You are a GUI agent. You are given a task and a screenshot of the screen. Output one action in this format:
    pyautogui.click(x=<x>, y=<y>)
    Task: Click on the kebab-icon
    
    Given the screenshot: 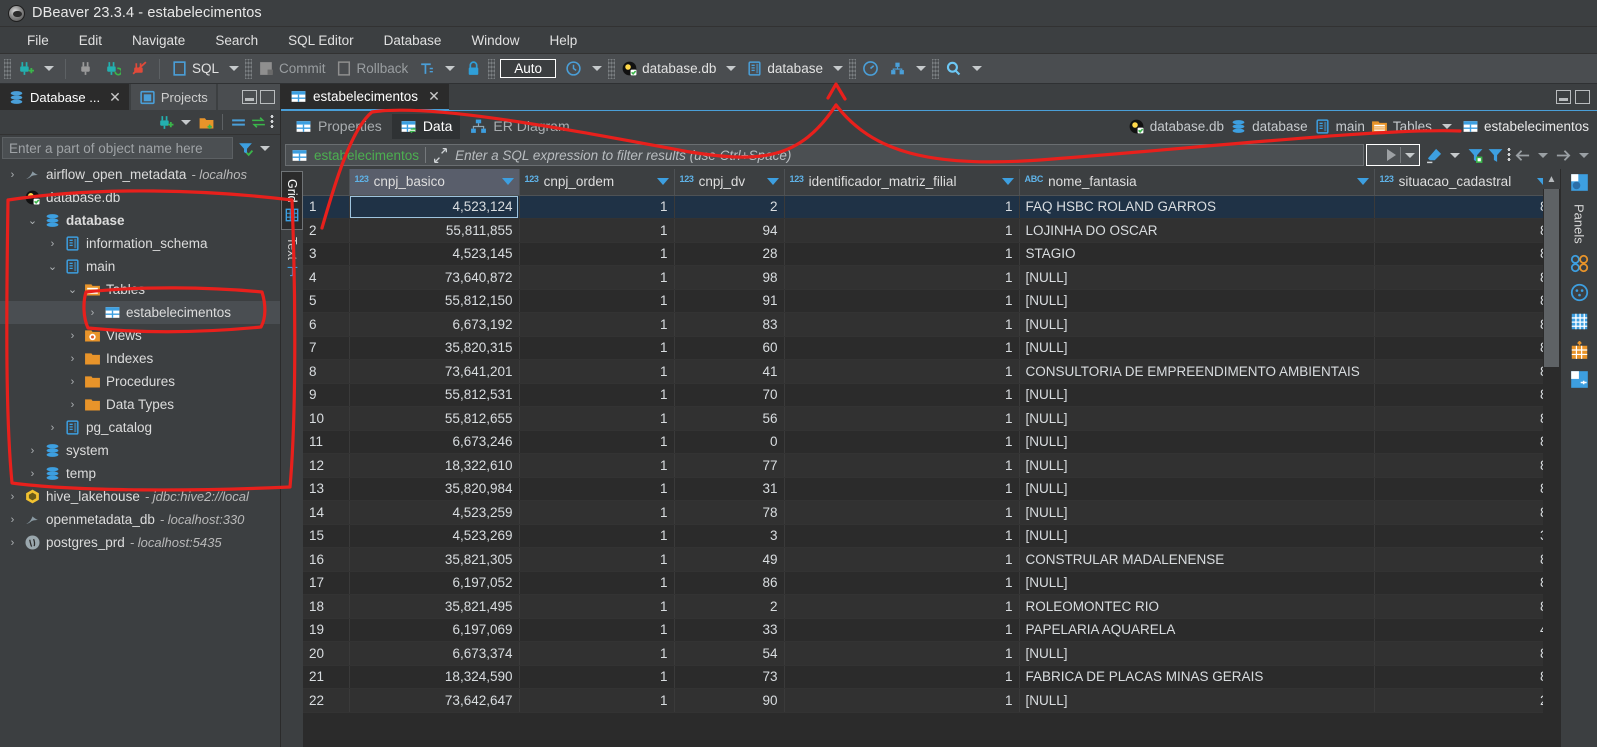 What is the action you would take?
    pyautogui.click(x=1509, y=155)
    